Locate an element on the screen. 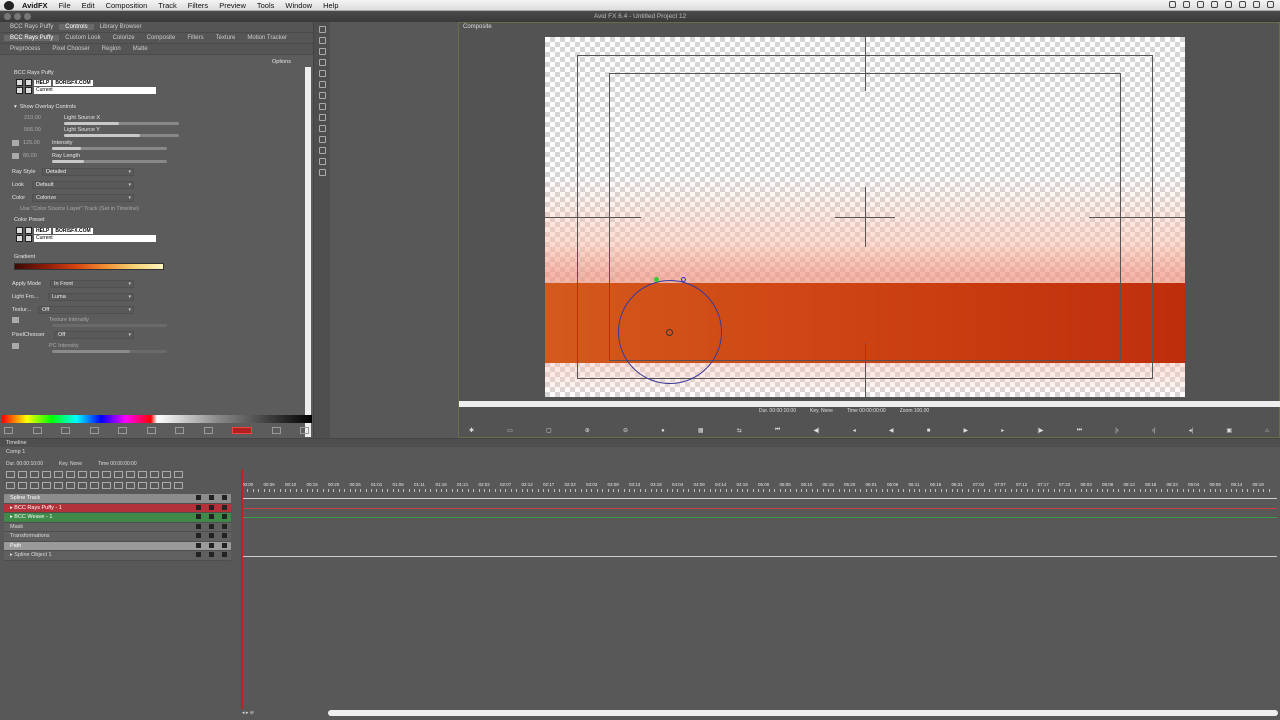 The width and height of the screenshot is (1280, 720). battery-icon is located at coordinates (1242, 4).